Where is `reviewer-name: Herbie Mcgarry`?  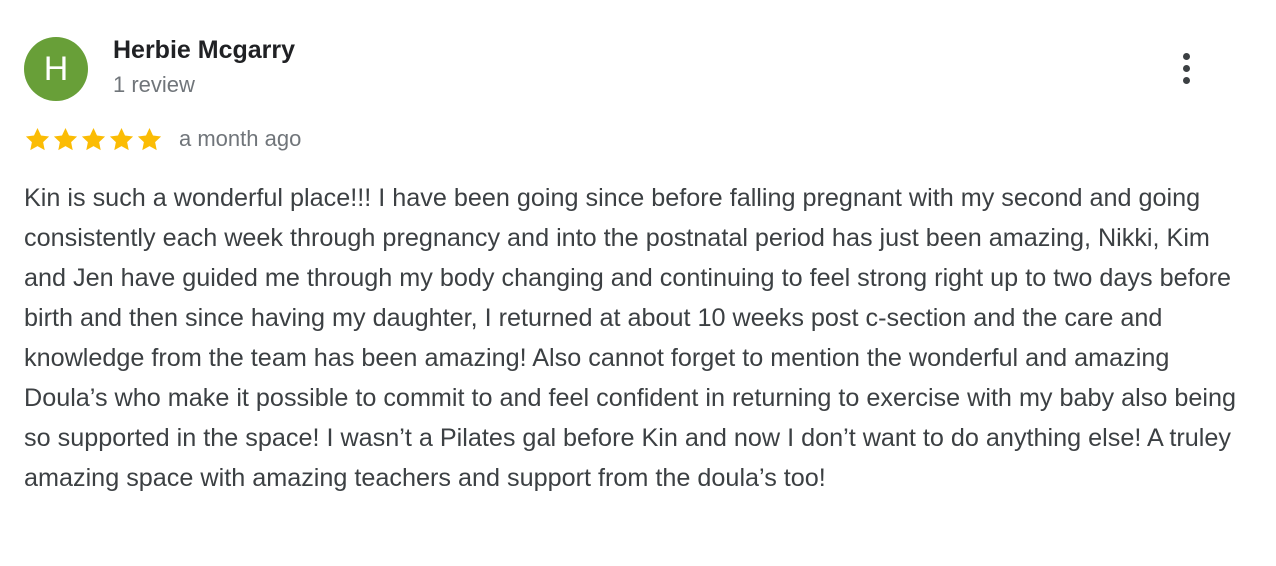 reviewer-name: Herbie Mcgarry is located at coordinates (204, 50).